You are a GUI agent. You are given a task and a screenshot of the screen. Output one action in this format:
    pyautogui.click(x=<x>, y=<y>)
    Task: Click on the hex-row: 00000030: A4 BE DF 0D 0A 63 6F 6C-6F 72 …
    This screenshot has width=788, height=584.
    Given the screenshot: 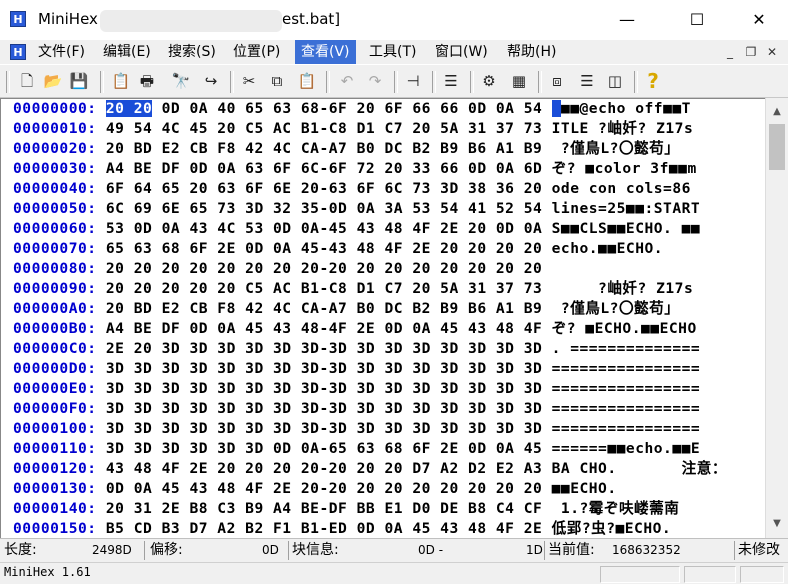 What is the action you would take?
    pyautogui.click(x=355, y=169)
    